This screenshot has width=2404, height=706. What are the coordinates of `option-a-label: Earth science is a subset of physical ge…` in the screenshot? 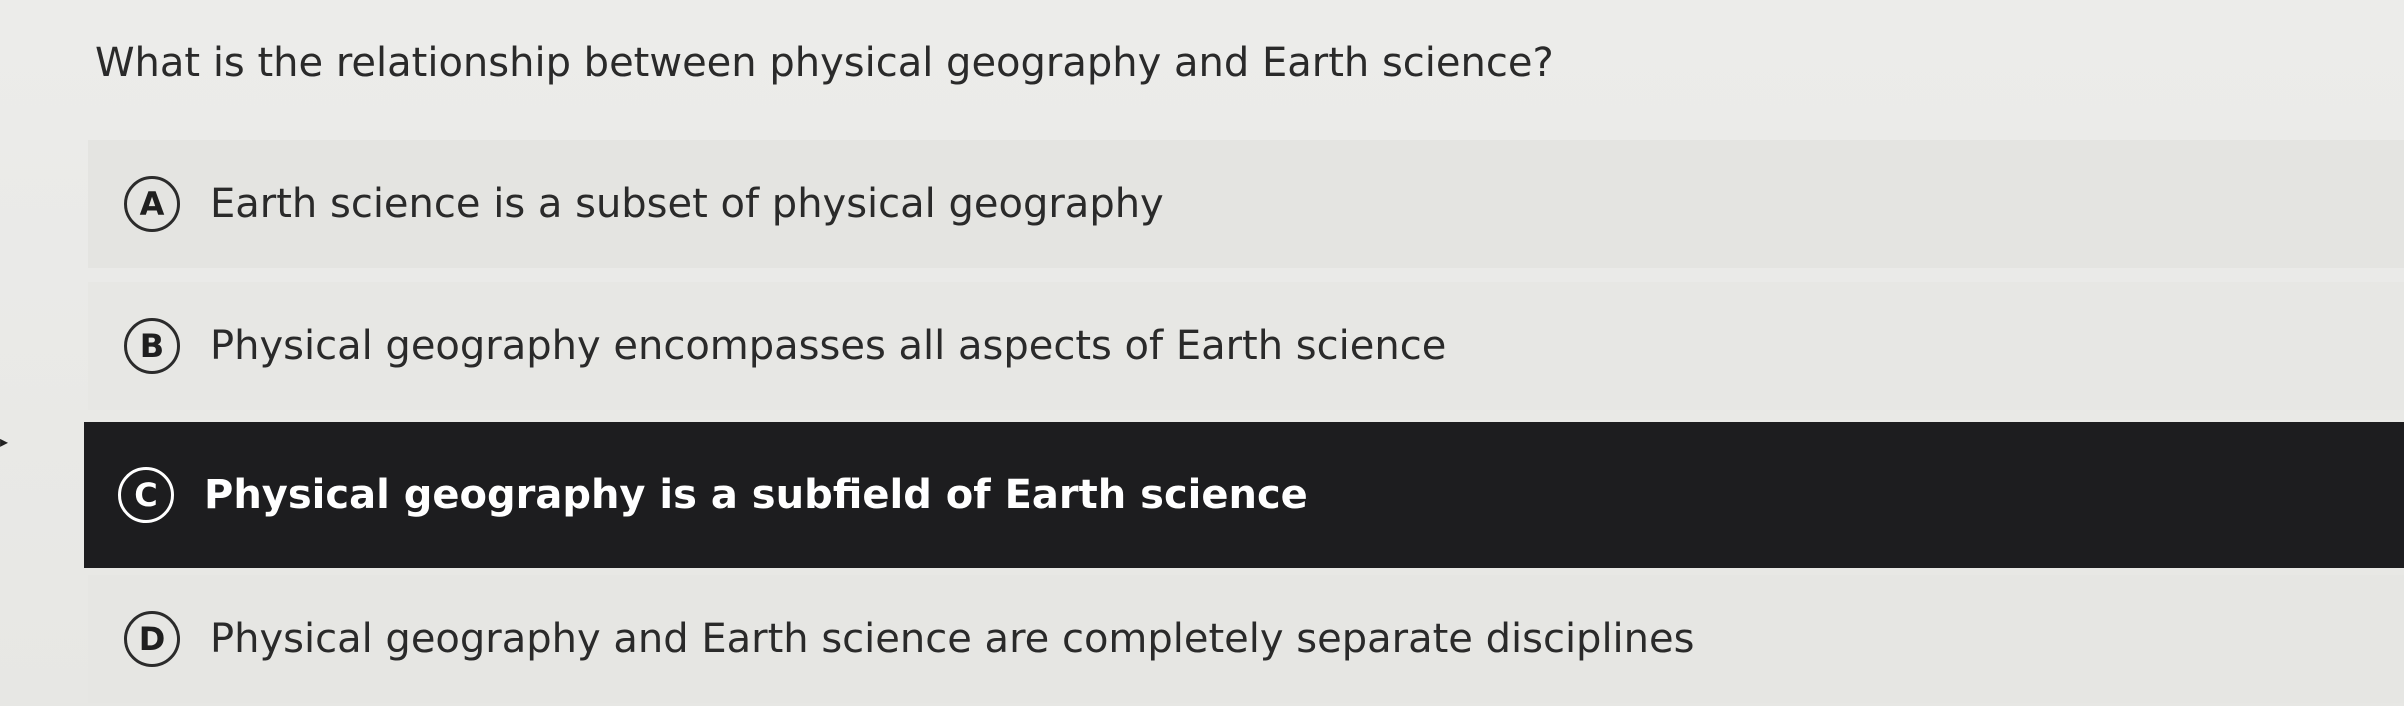 It's located at (687, 204).